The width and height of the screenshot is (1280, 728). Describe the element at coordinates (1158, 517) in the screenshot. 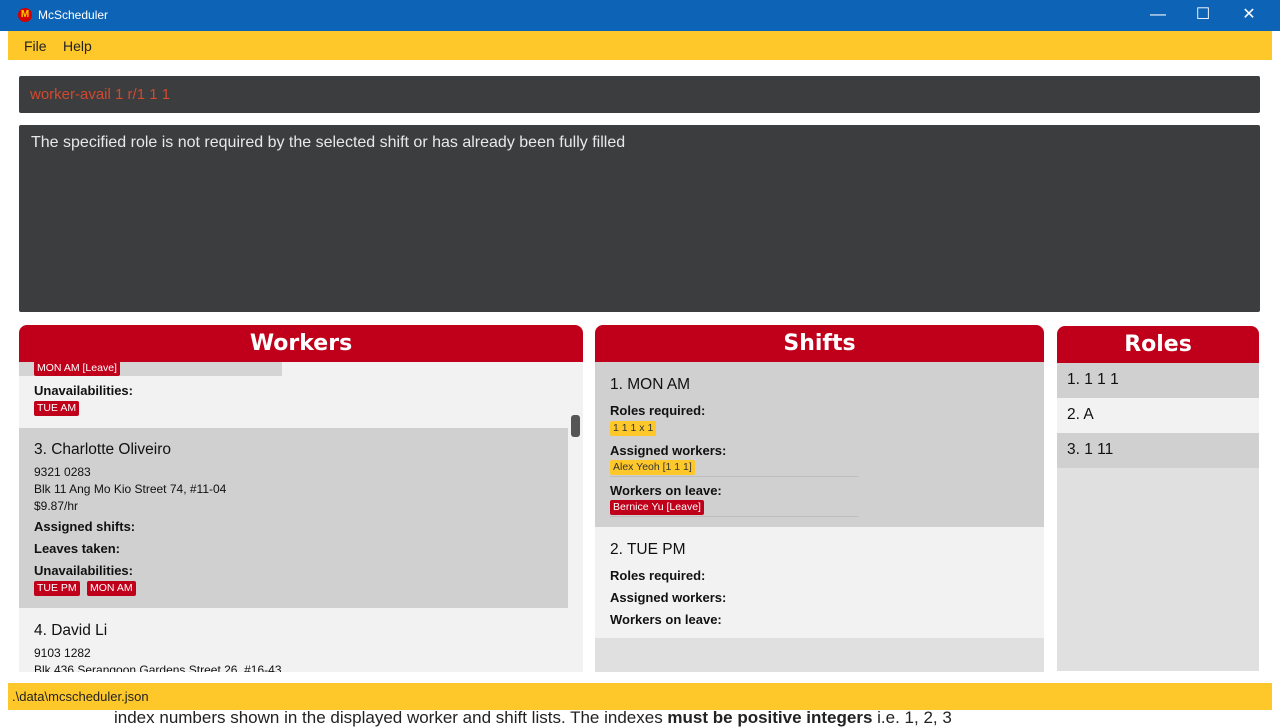

I see `roles-list: 1. 1 1 1 2. A 3. 1 11` at that location.